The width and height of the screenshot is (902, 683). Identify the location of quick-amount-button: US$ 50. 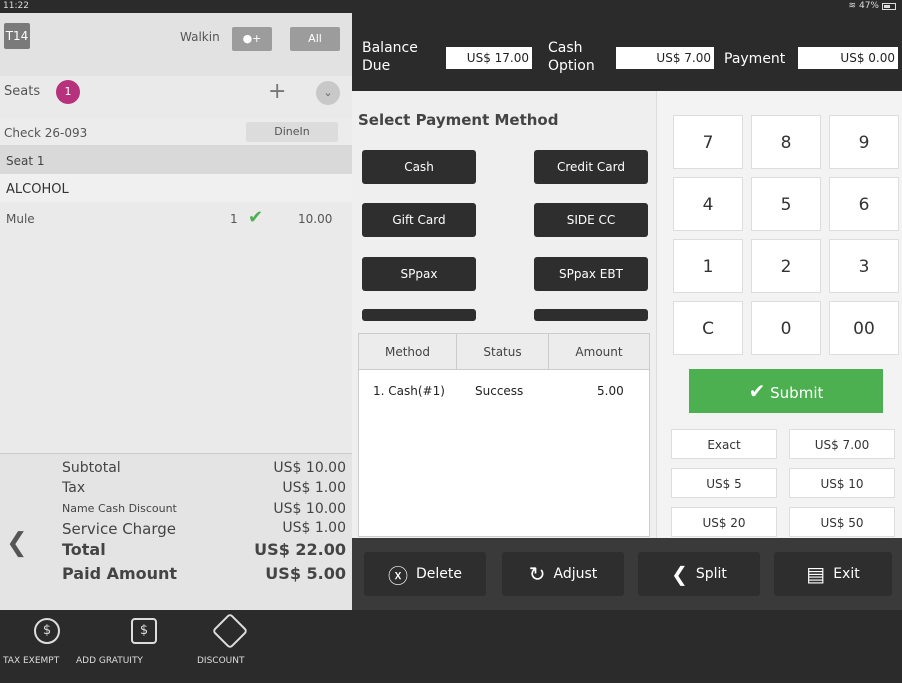
(842, 522).